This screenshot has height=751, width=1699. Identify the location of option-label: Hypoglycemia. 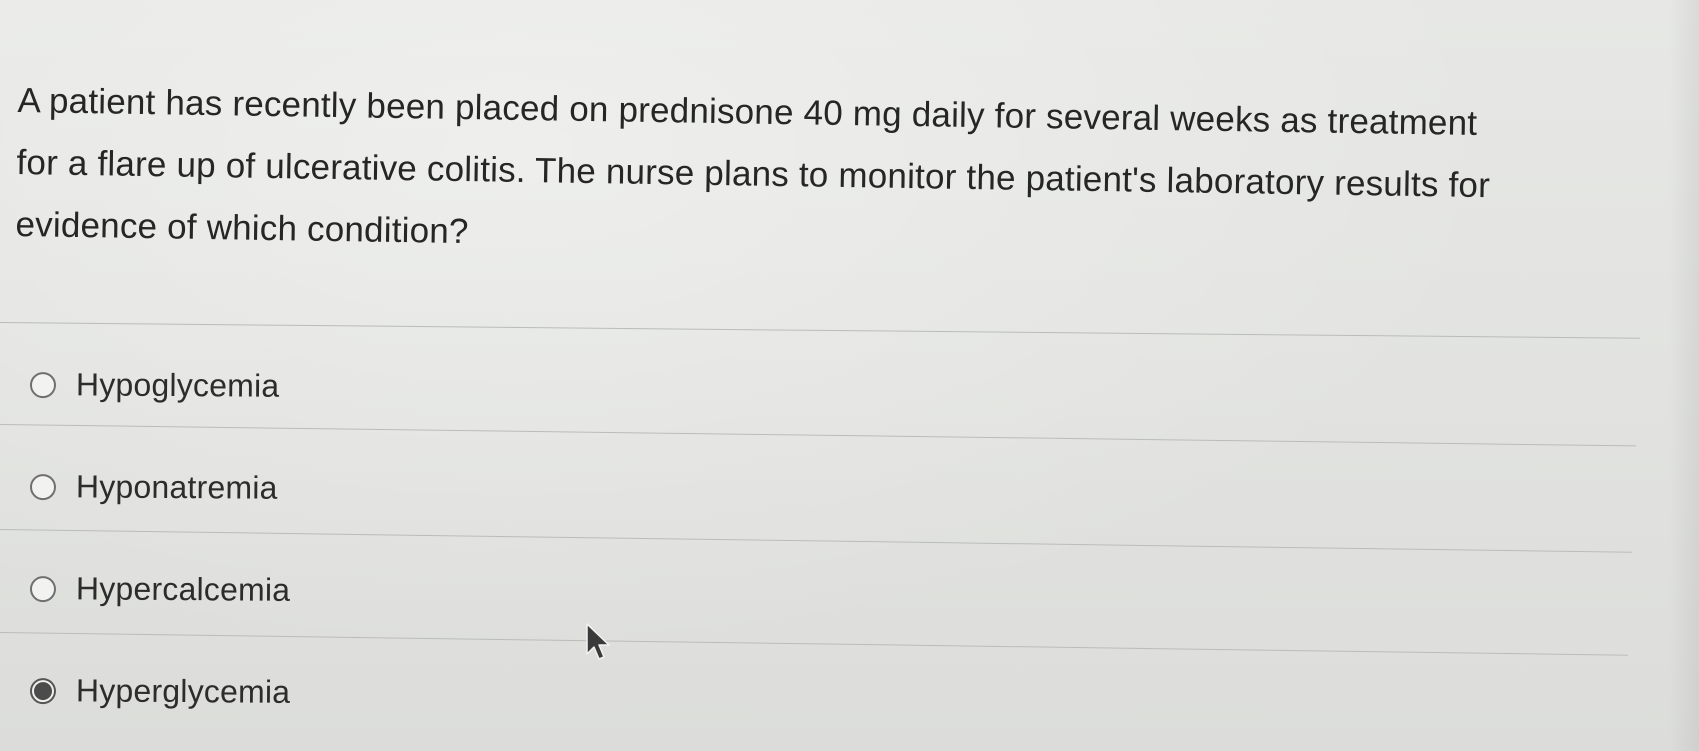
(177, 385).